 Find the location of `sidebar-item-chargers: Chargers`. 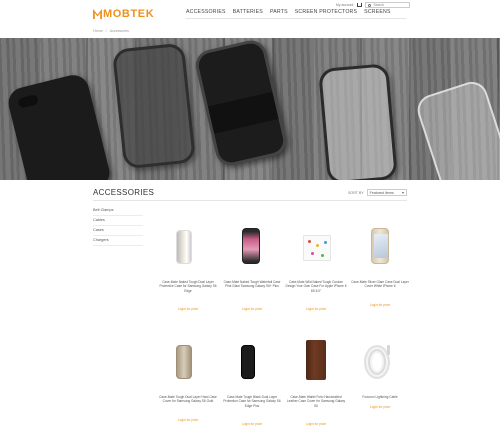

sidebar-item-chargers: Chargers is located at coordinates (118, 241).